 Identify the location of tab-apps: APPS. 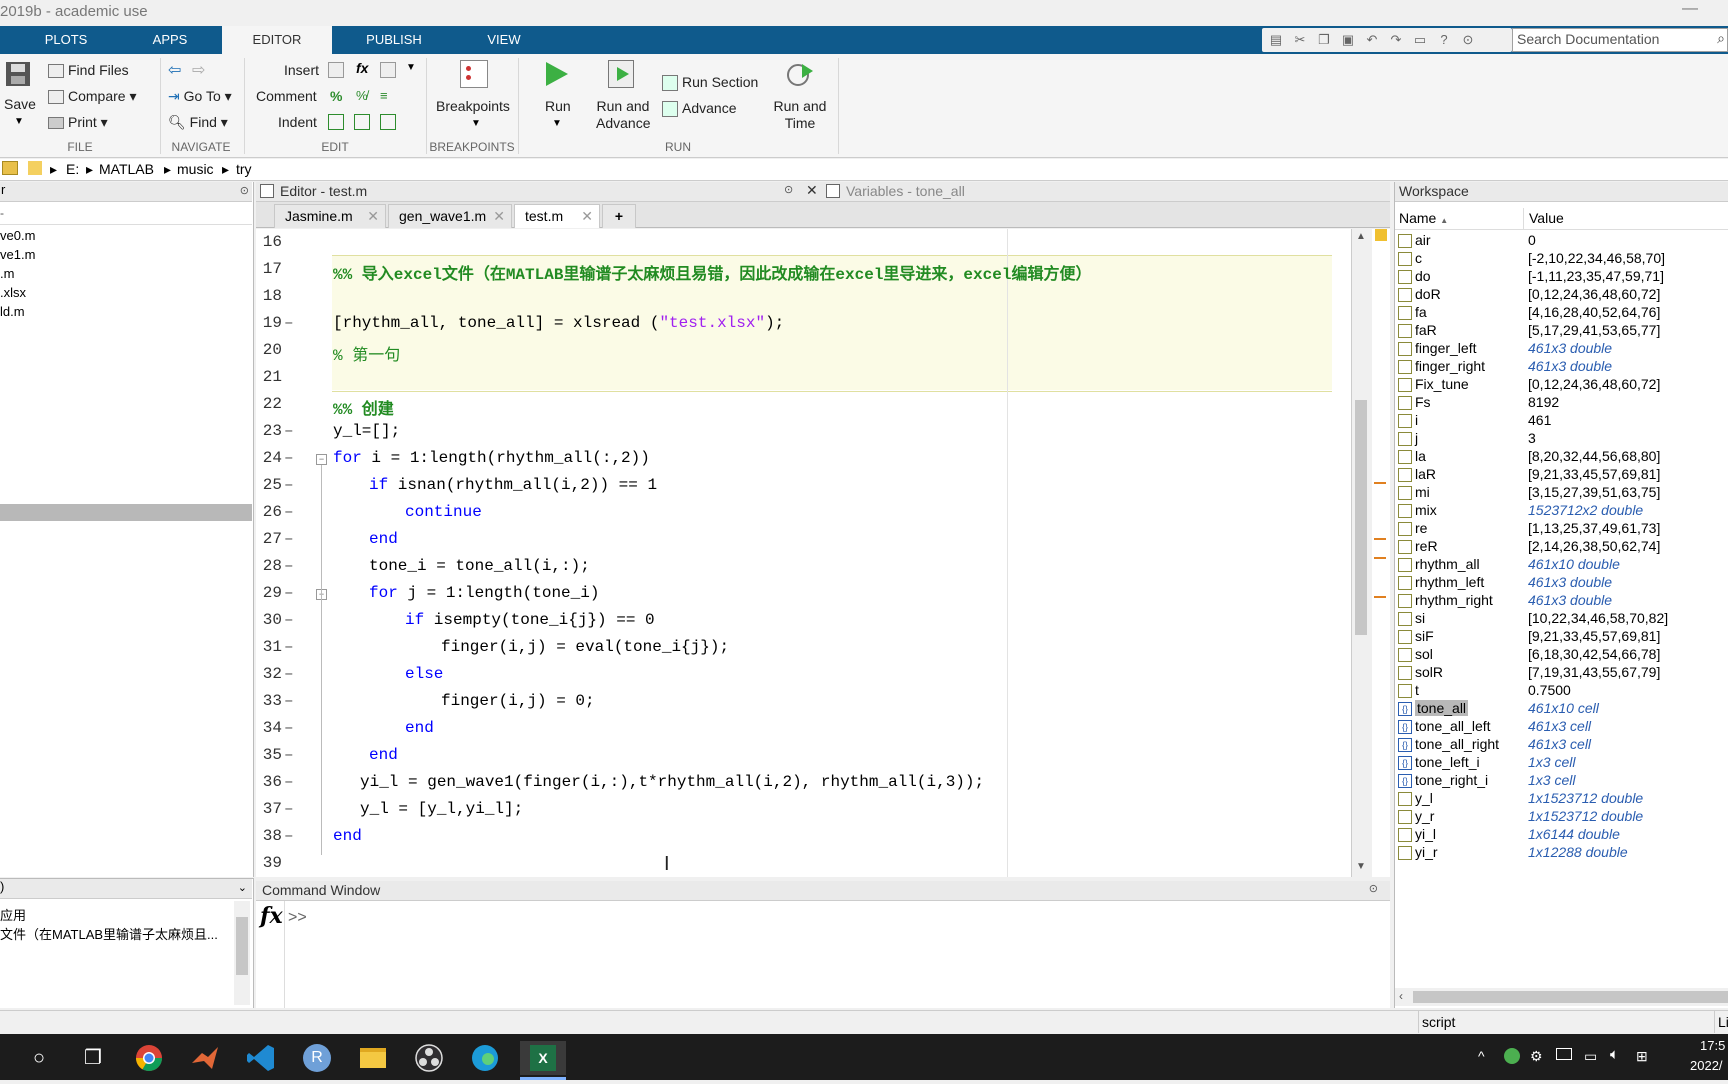
(170, 40).